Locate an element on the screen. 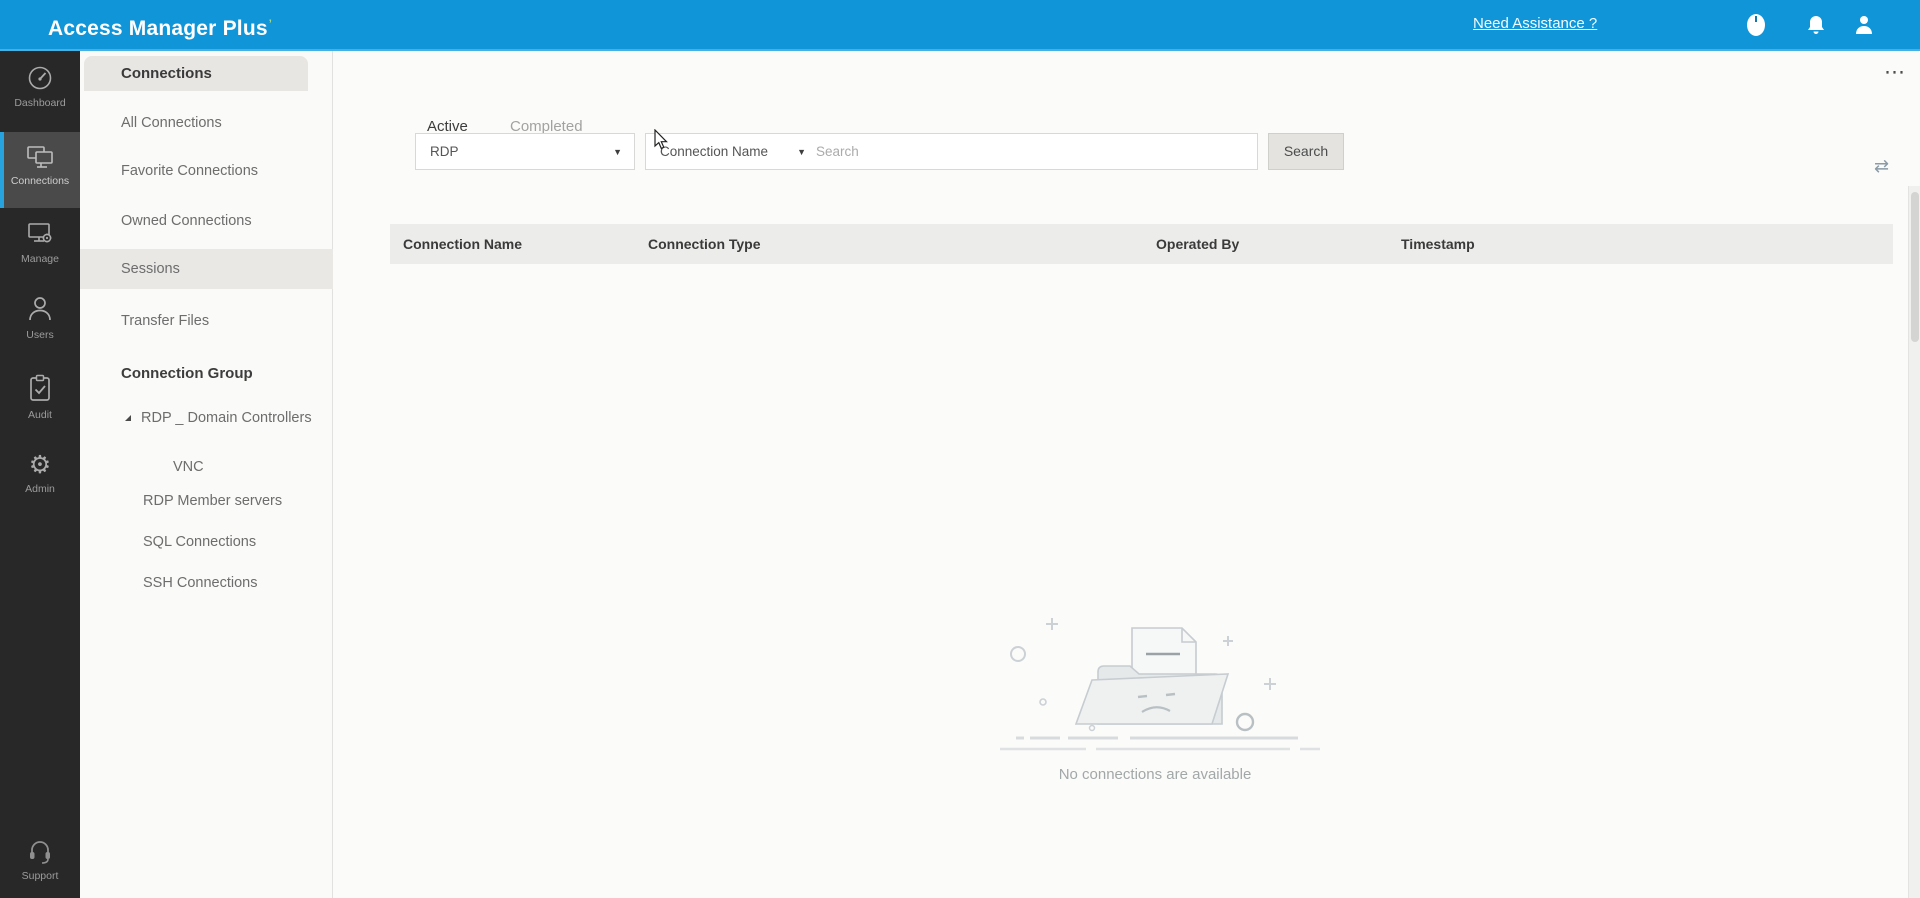 Image resolution: width=1920 pixels, height=898 pixels. search-input is located at coordinates (1036, 151).